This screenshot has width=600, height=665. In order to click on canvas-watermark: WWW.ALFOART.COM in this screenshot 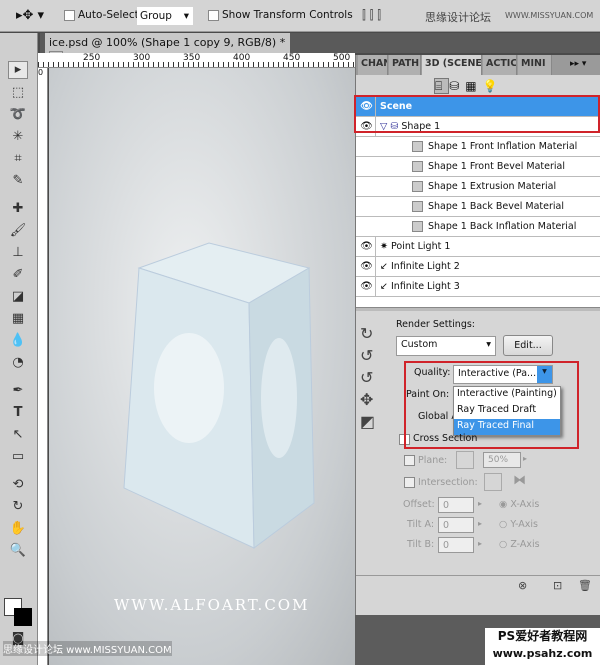, I will do `click(212, 605)`.